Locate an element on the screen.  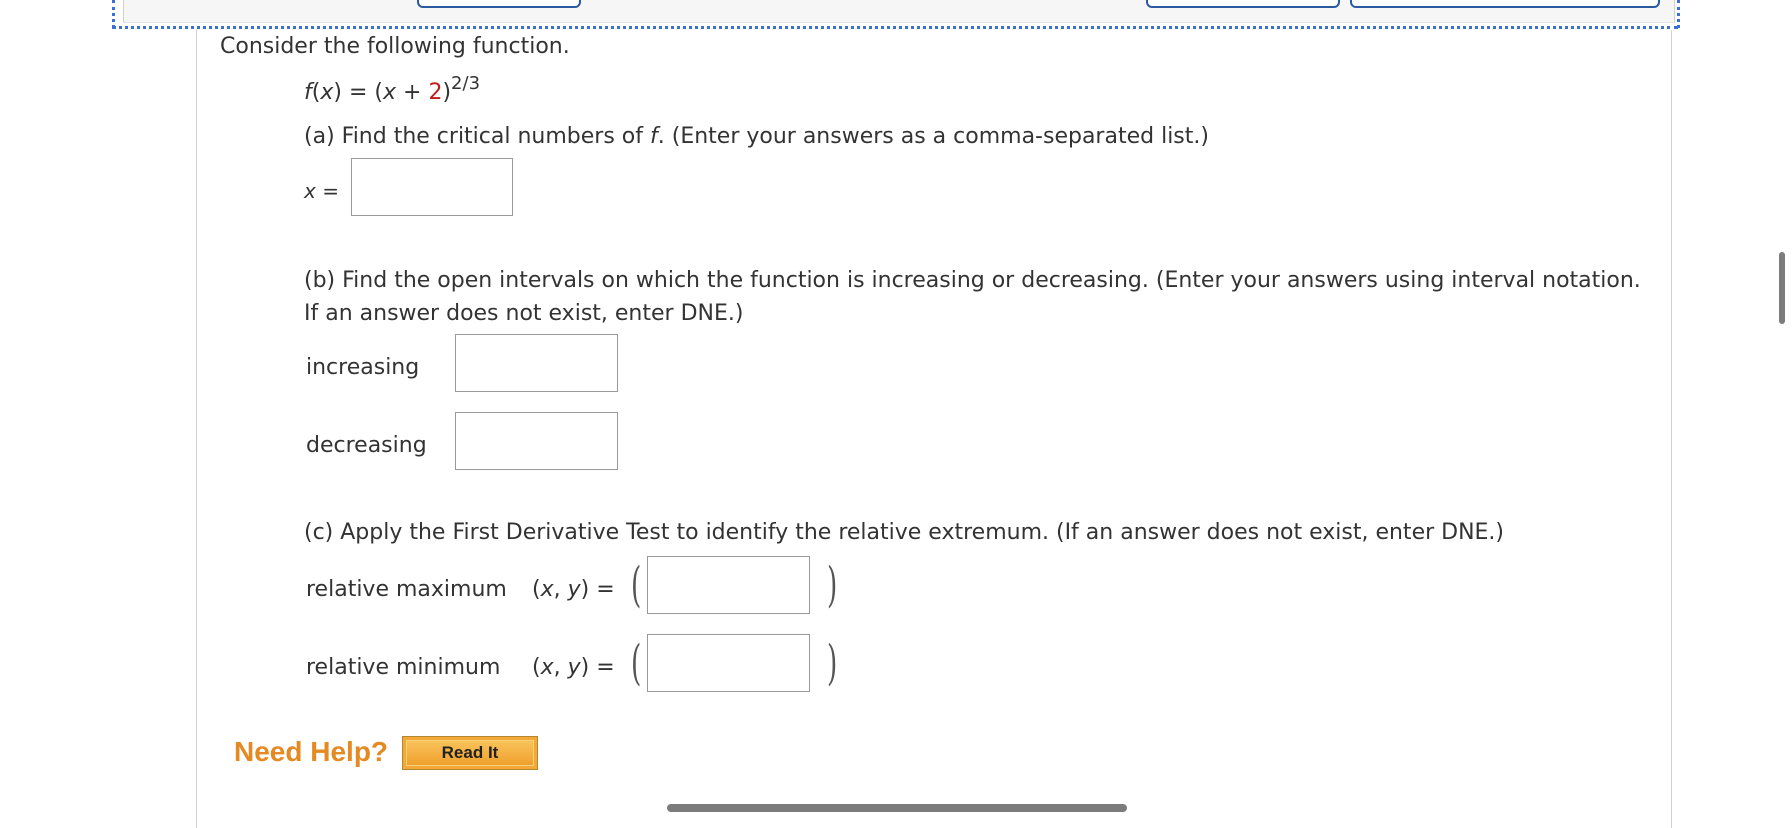
relative-minimum-close-paren: ) is located at coordinates (832, 663).